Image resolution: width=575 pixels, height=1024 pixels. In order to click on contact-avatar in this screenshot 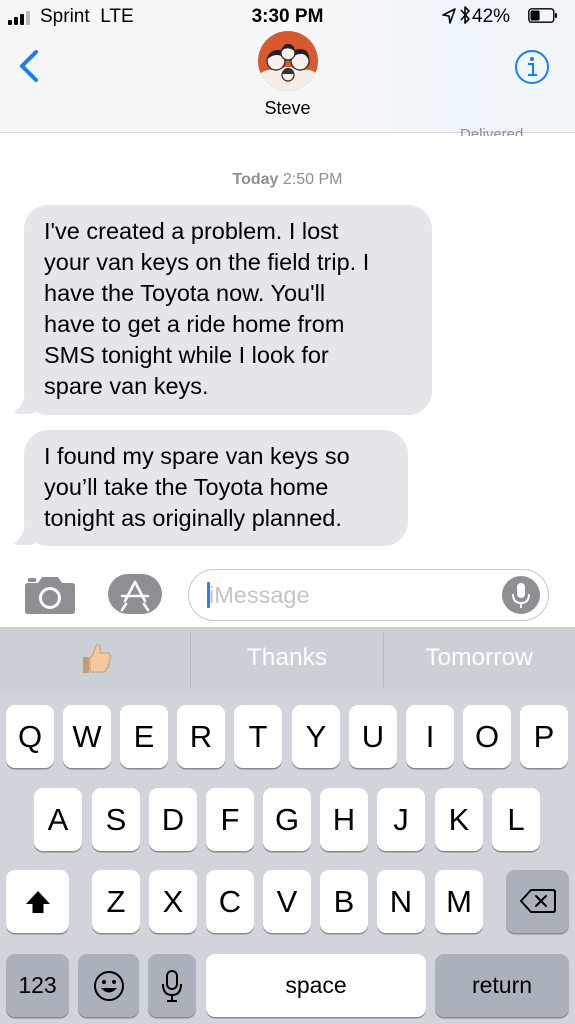, I will do `click(288, 61)`.